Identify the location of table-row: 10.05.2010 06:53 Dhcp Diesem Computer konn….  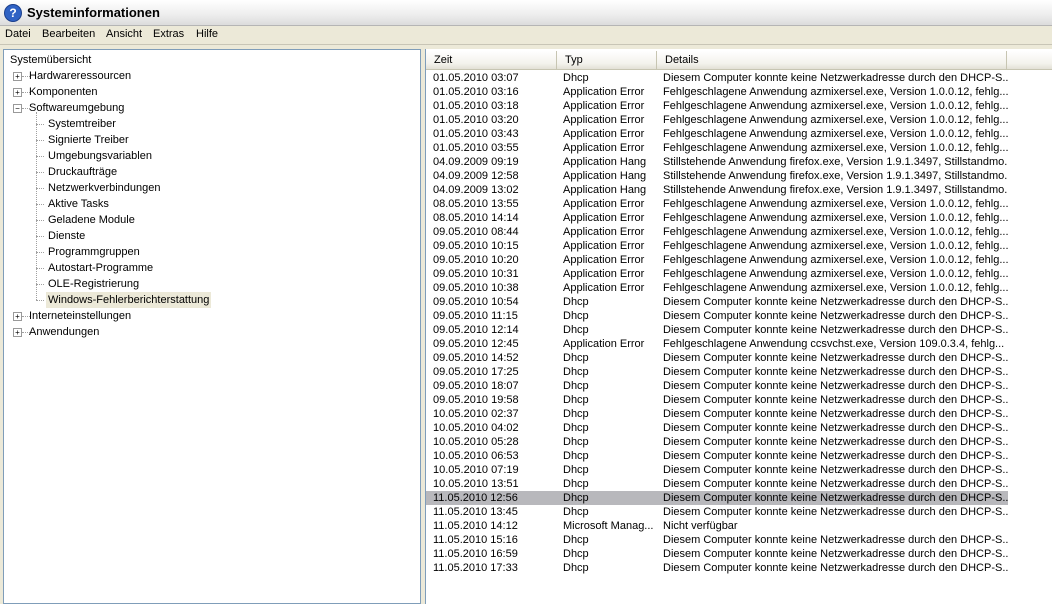
(717, 456).